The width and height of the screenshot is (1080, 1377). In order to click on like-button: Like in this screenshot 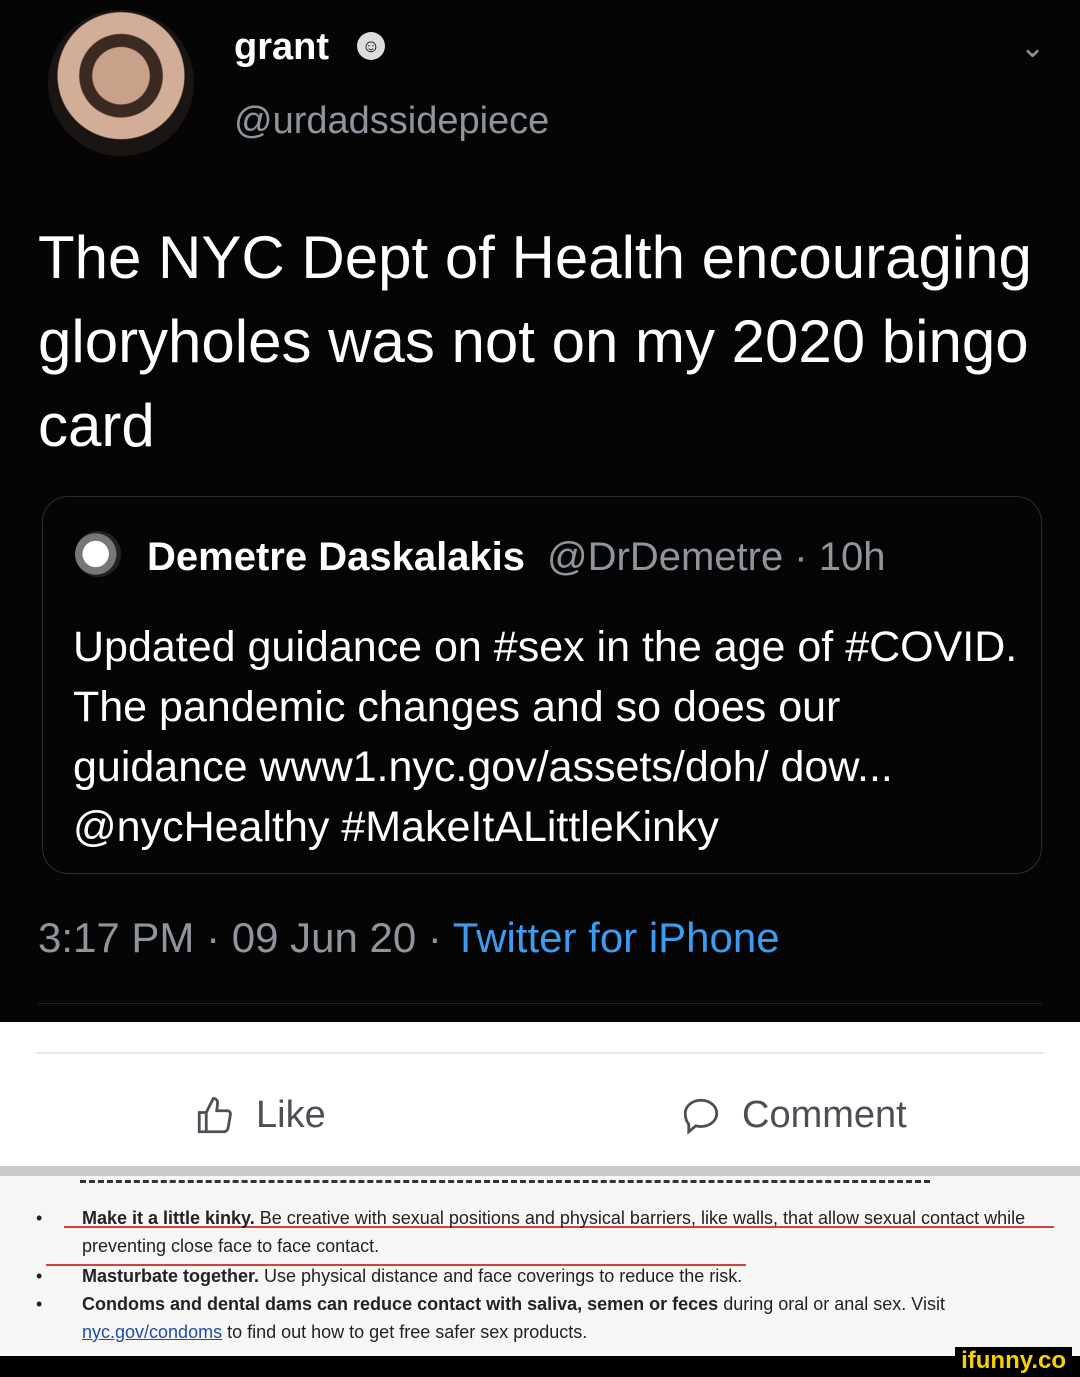, I will do `click(260, 1115)`.